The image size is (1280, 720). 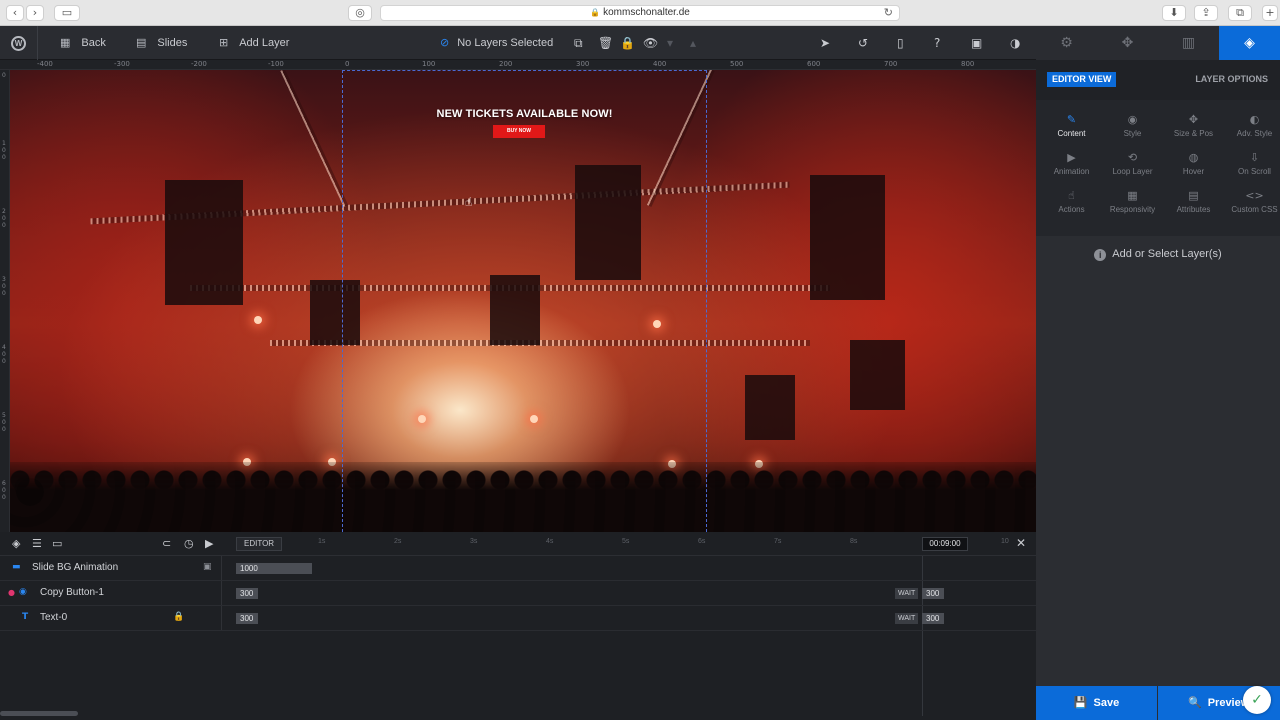 I want to click on ruler-label: 0, so click(x=4, y=75).